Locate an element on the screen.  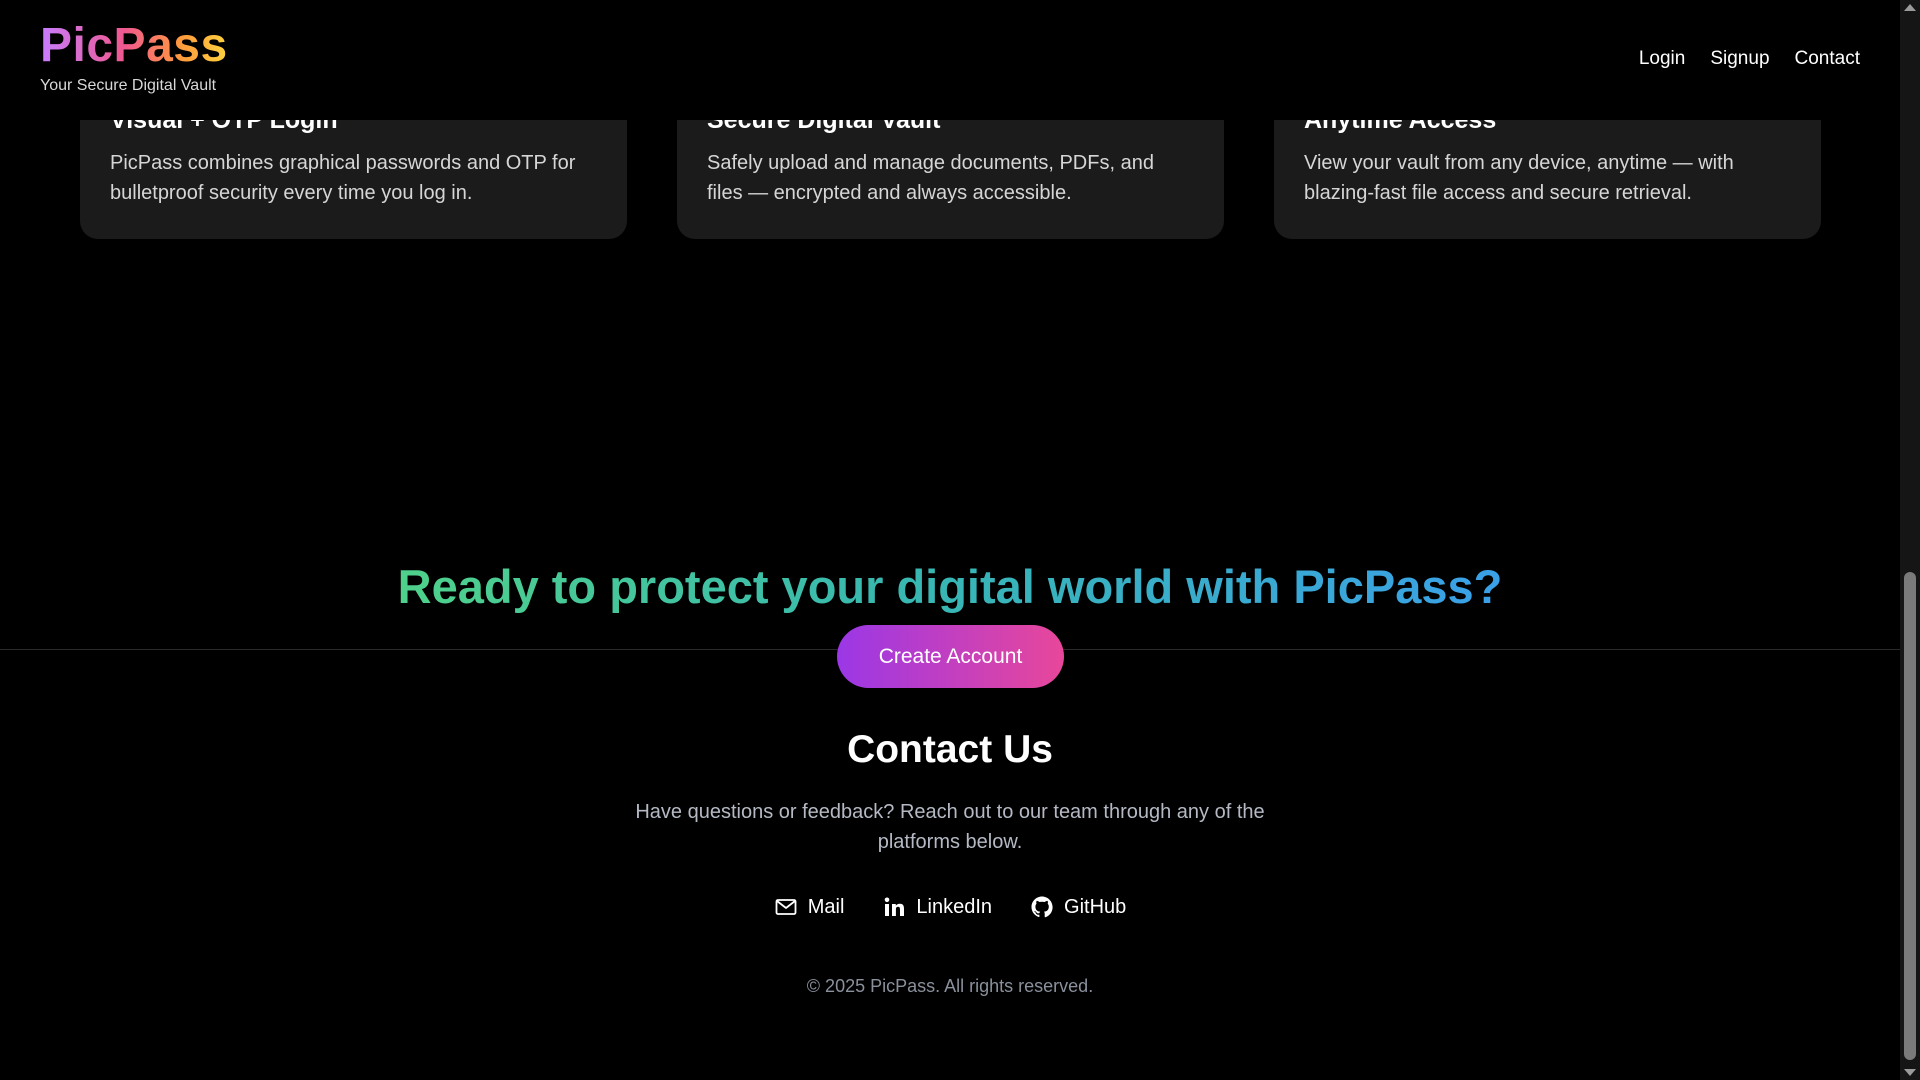
linkedin-link-label: LinkedIn is located at coordinates (954, 906).